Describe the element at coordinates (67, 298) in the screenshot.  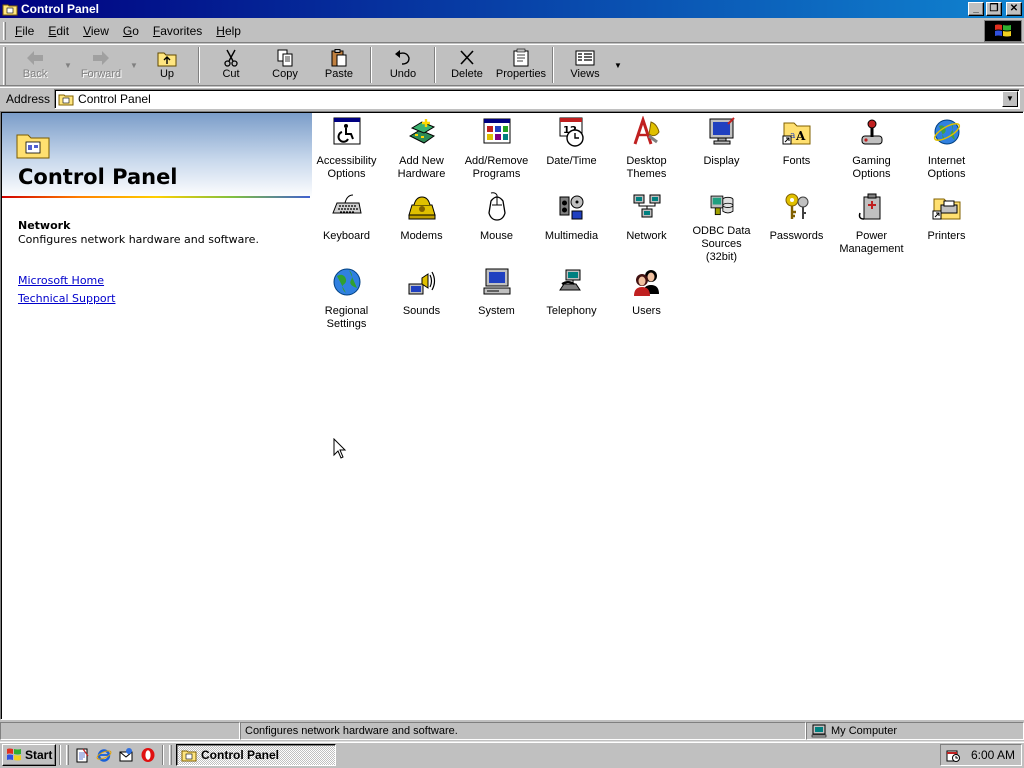
I see `technical-support-link: Technical Support` at that location.